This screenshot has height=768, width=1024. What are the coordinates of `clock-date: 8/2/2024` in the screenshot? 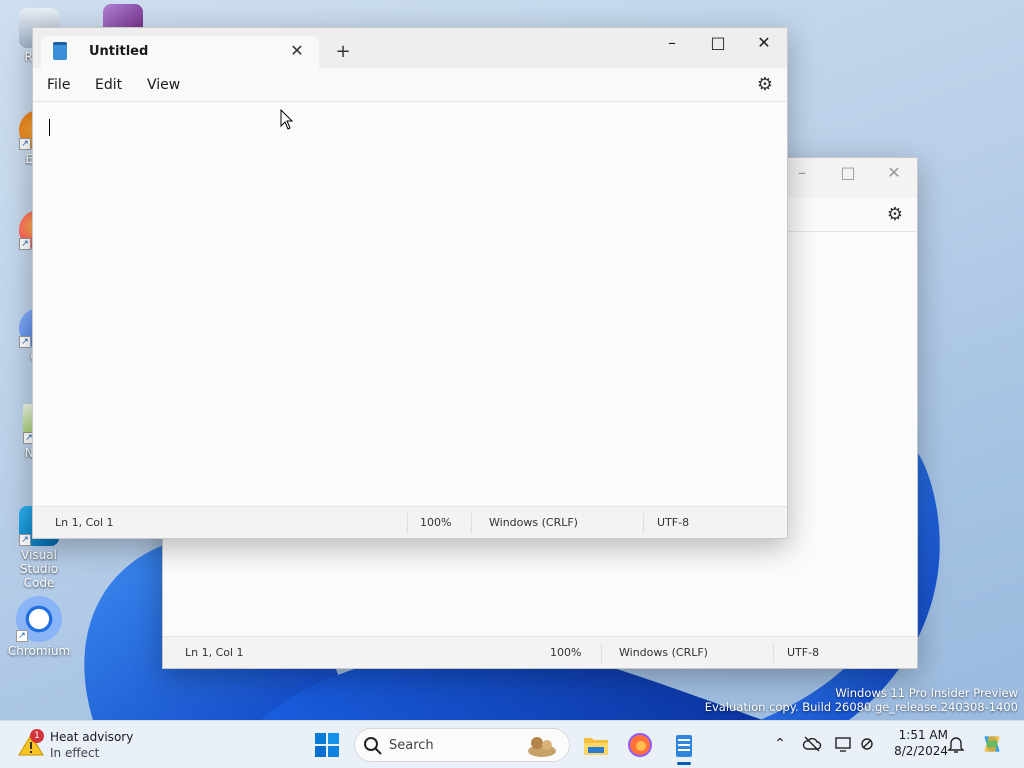 It's located at (921, 751).